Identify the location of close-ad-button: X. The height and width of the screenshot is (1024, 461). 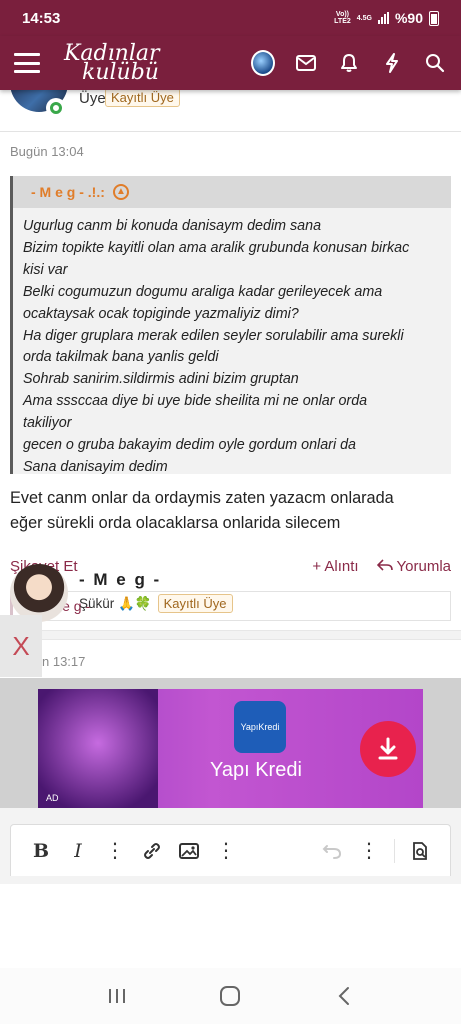
(21, 646).